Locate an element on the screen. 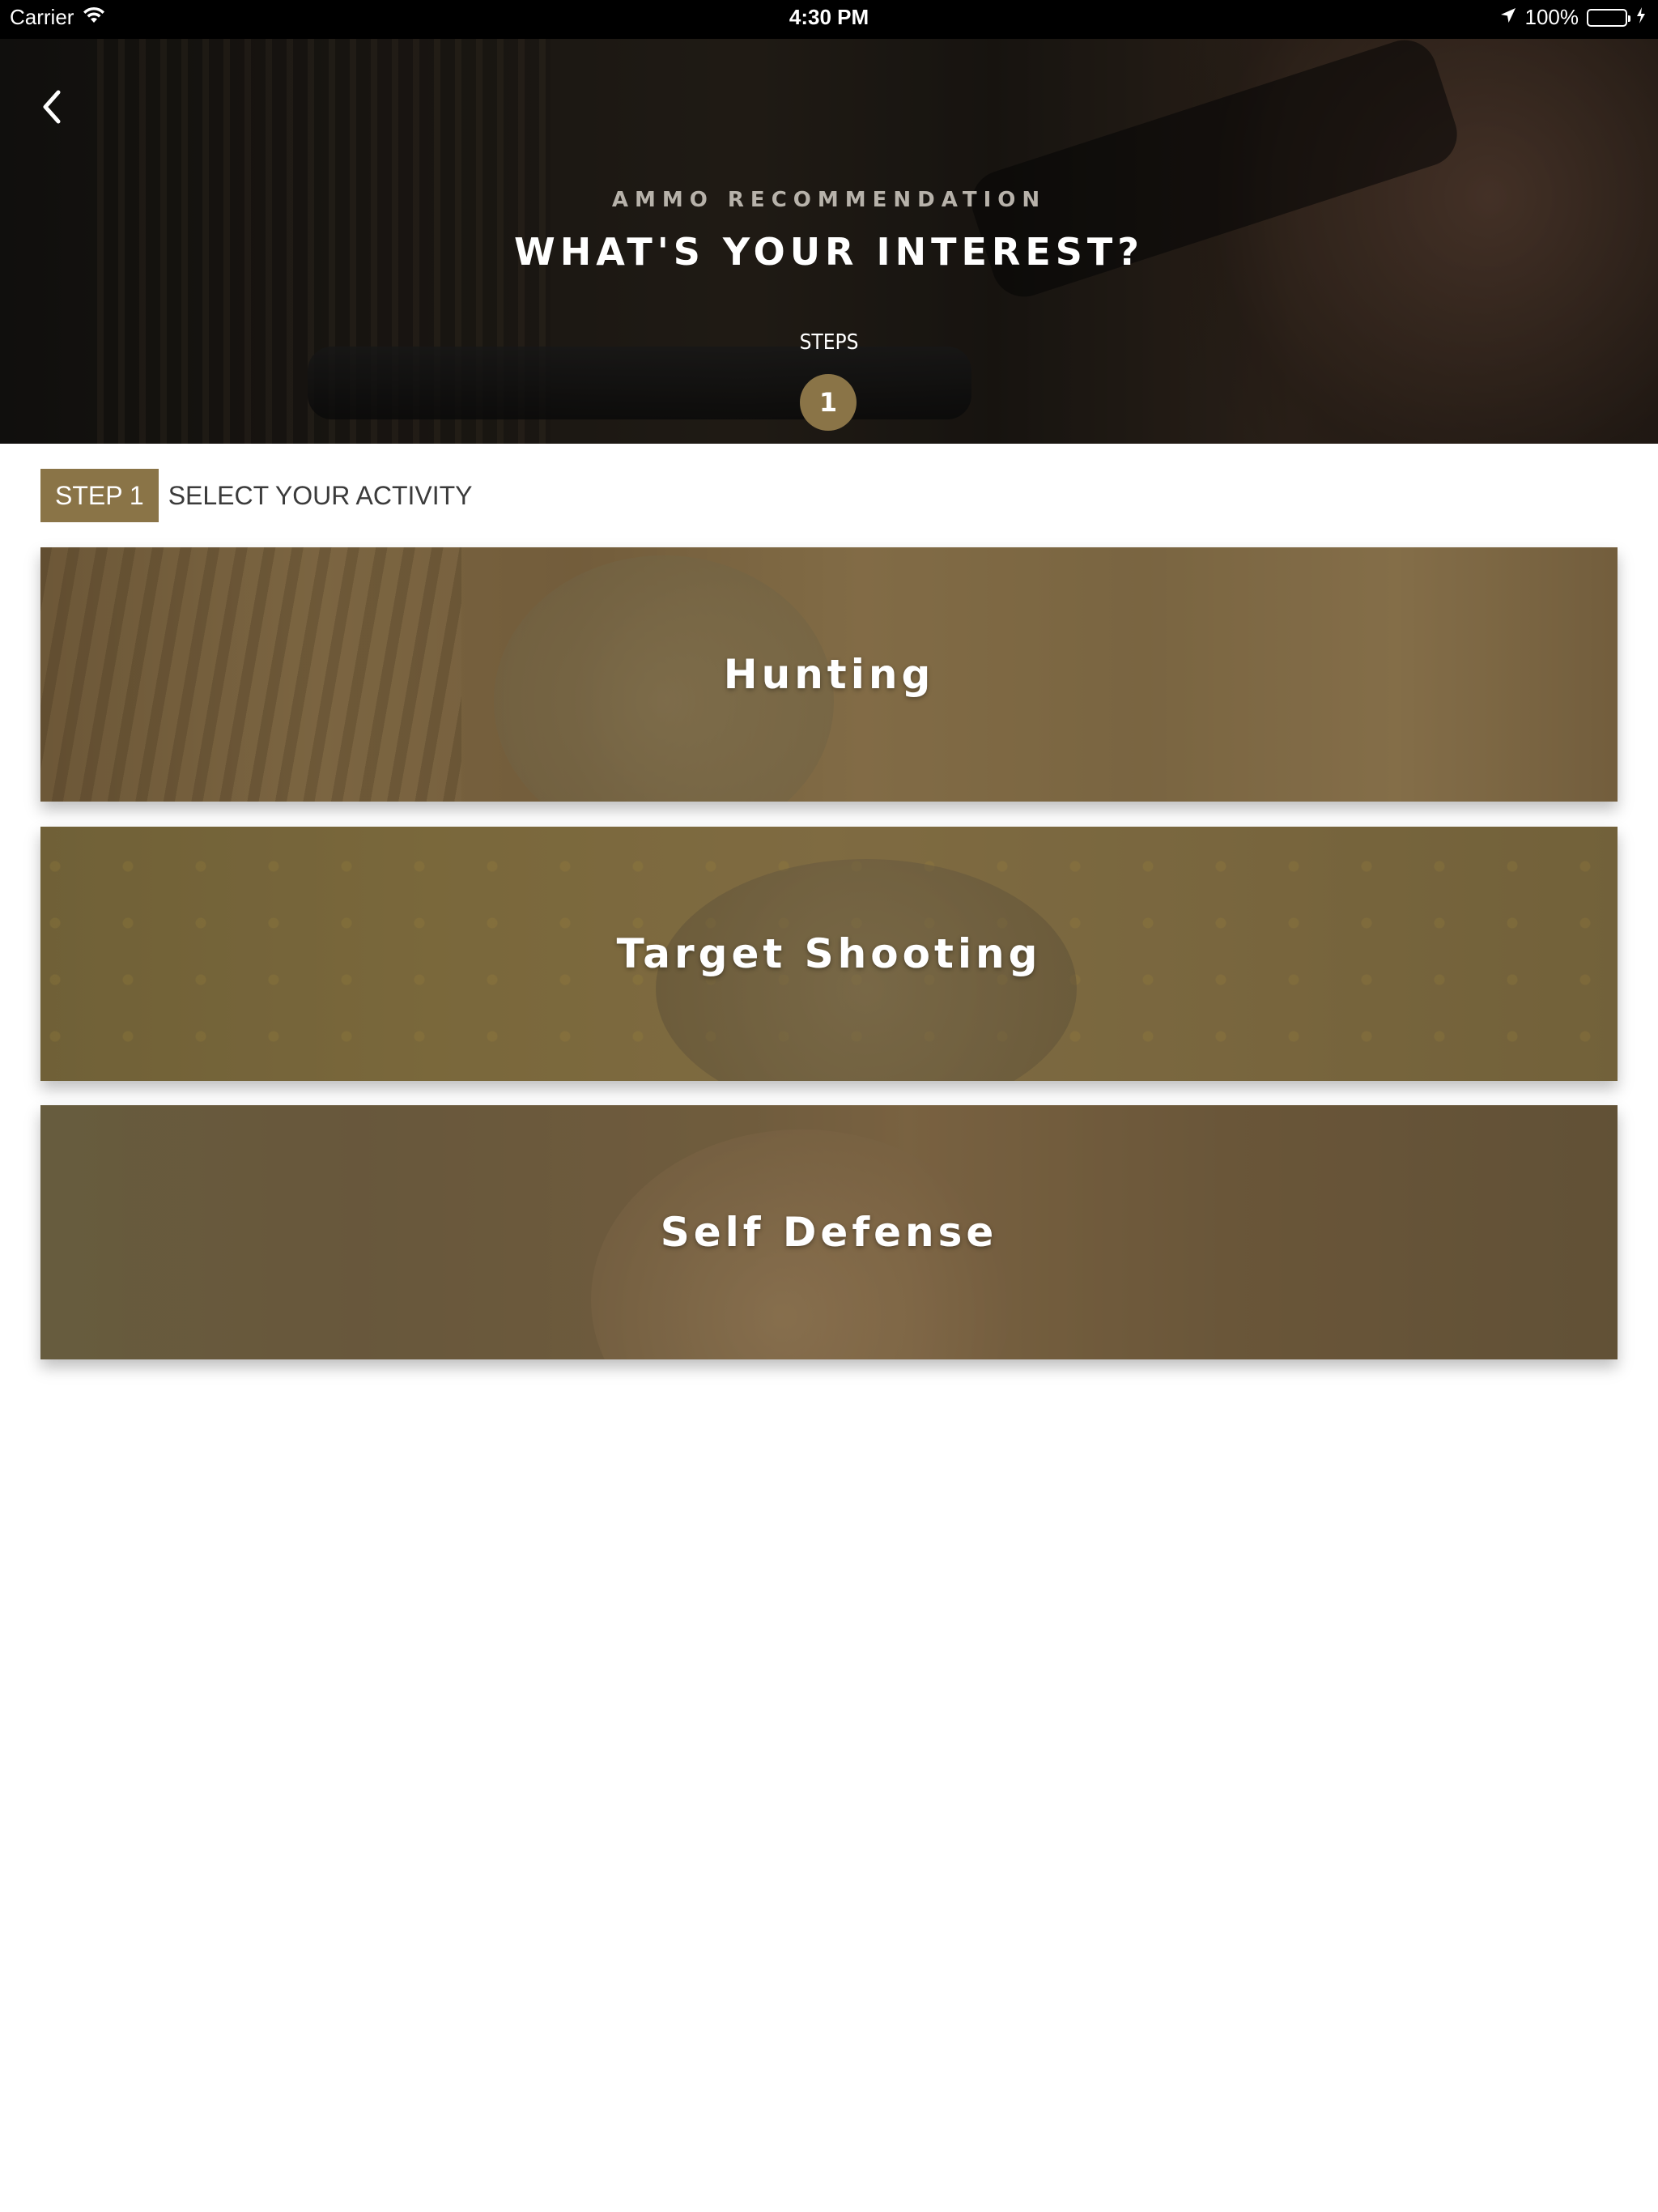 The height and width of the screenshot is (2212, 1658). activity-card-hunting: Hunting is located at coordinates (829, 674).